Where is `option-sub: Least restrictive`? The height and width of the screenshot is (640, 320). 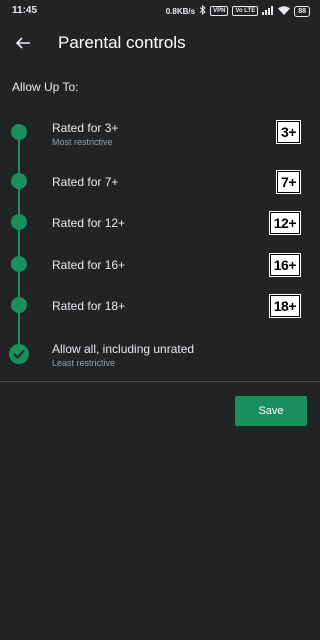
option-sub: Least restrictive is located at coordinates (84, 363).